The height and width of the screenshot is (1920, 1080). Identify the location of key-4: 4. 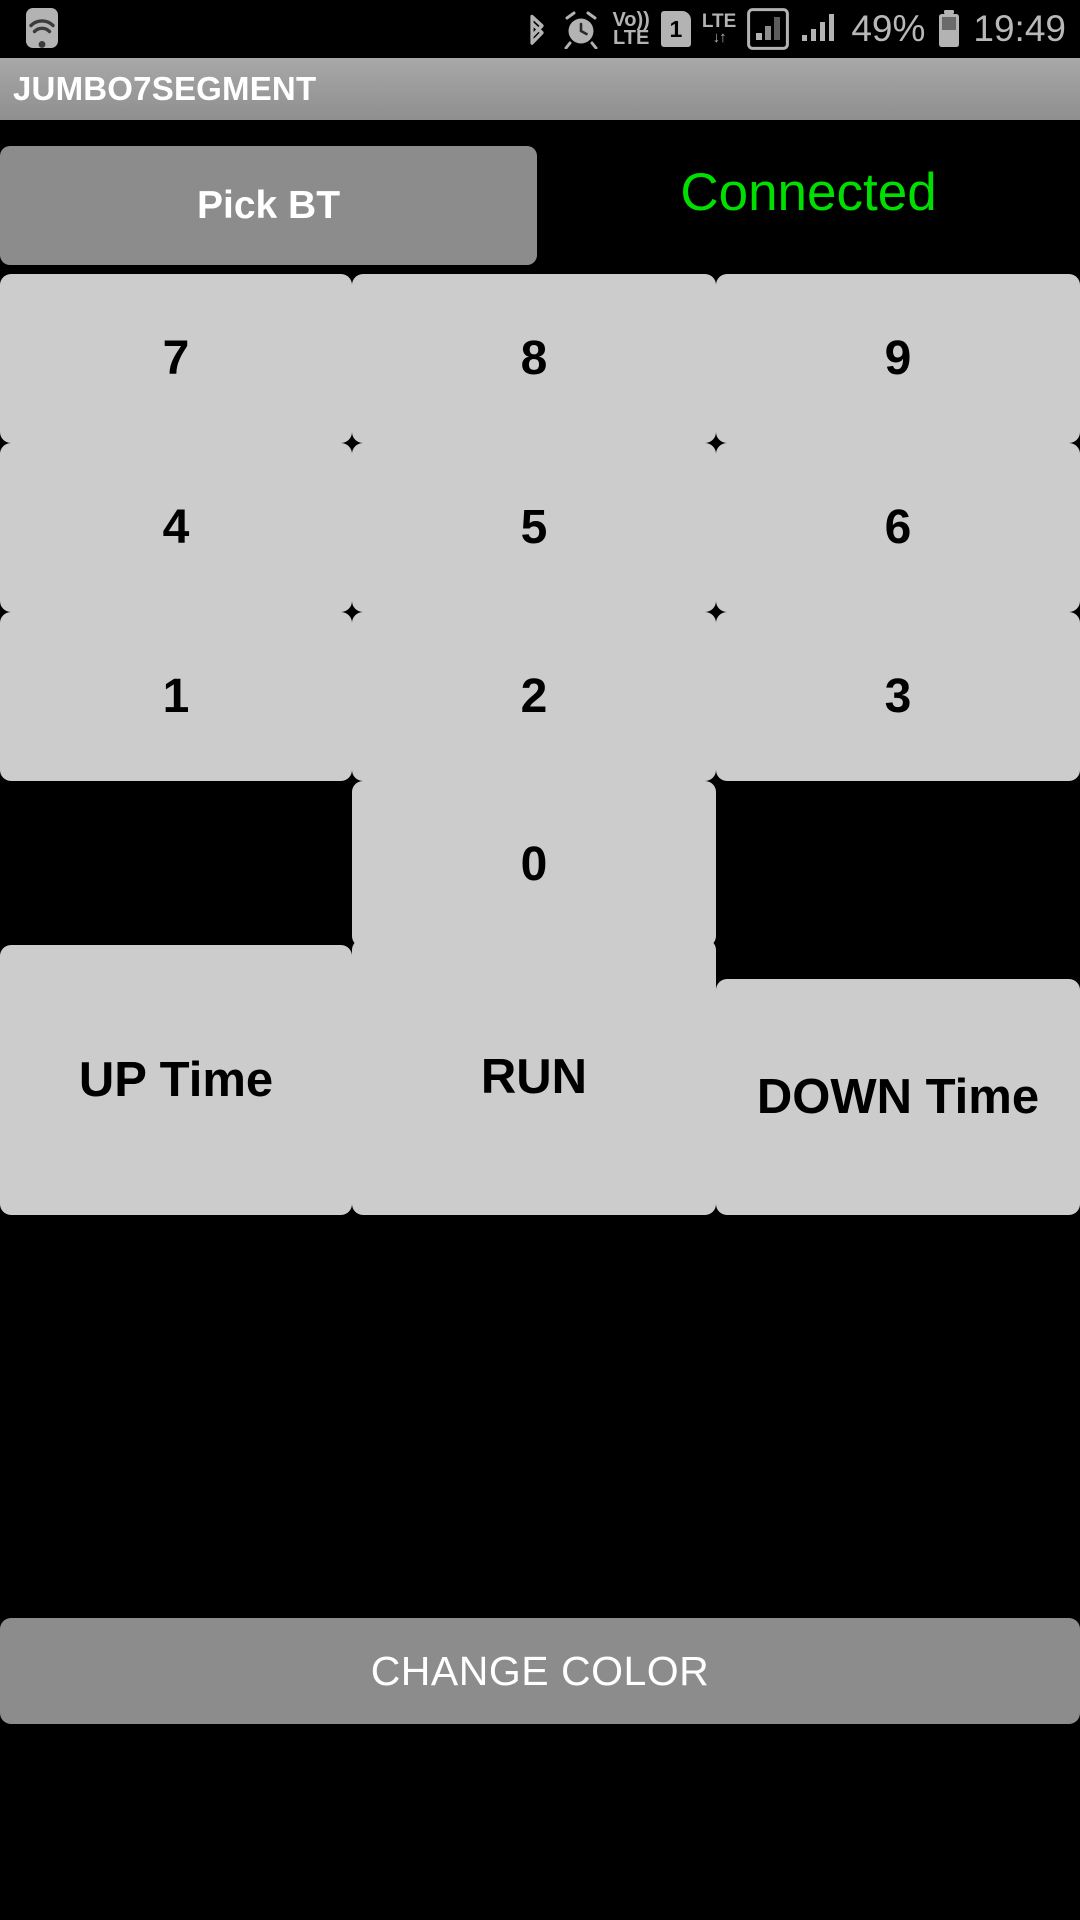
(176, 527).